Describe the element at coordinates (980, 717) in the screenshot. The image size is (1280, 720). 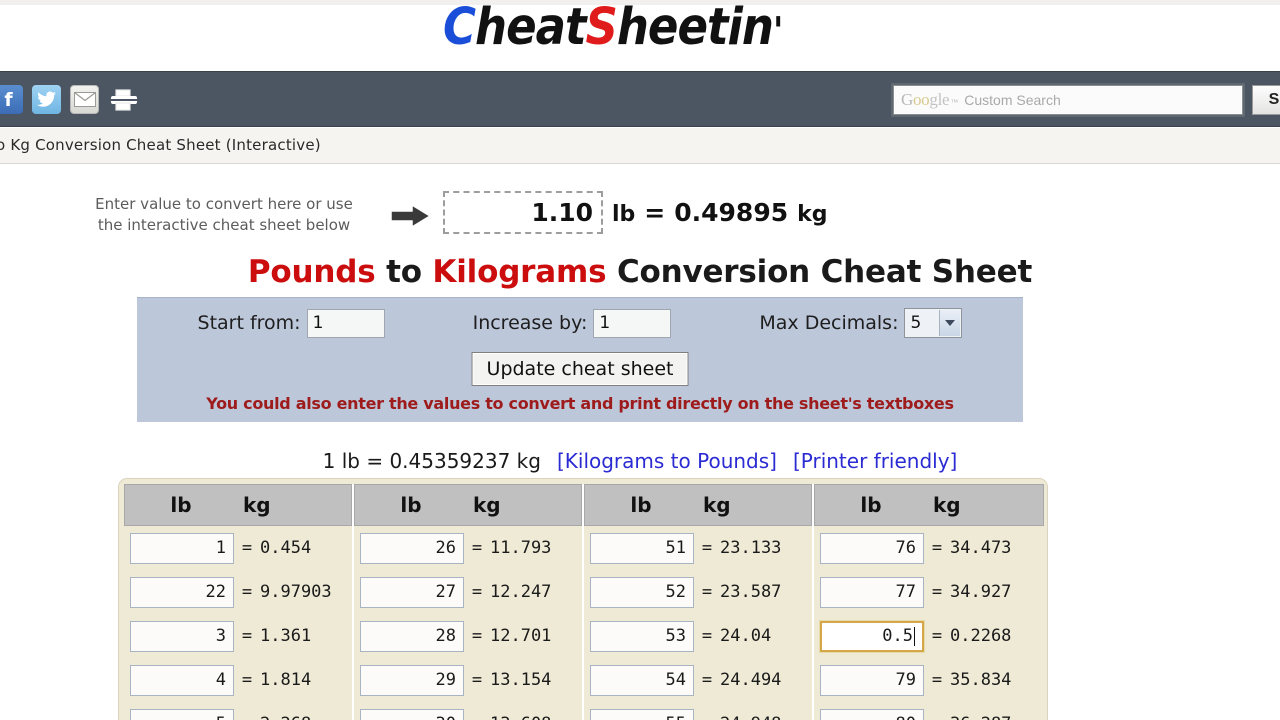
I see `kg-value: 36.287` at that location.